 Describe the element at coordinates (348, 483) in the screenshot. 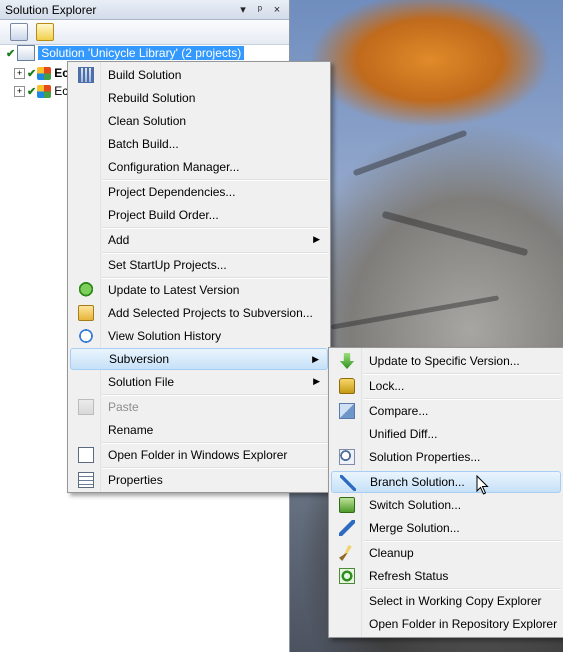

I see `branch-icon` at that location.